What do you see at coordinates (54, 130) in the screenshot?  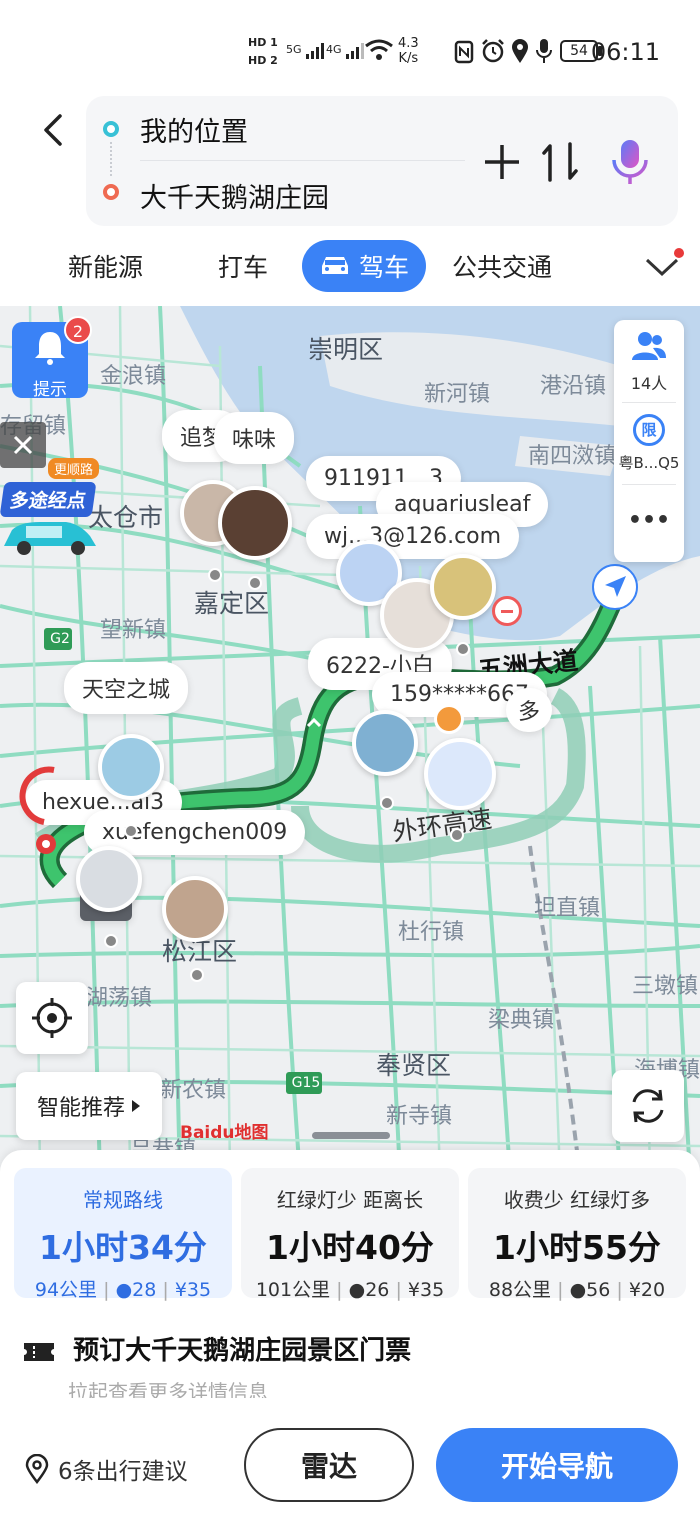 I see `back-arrow-icon` at bounding box center [54, 130].